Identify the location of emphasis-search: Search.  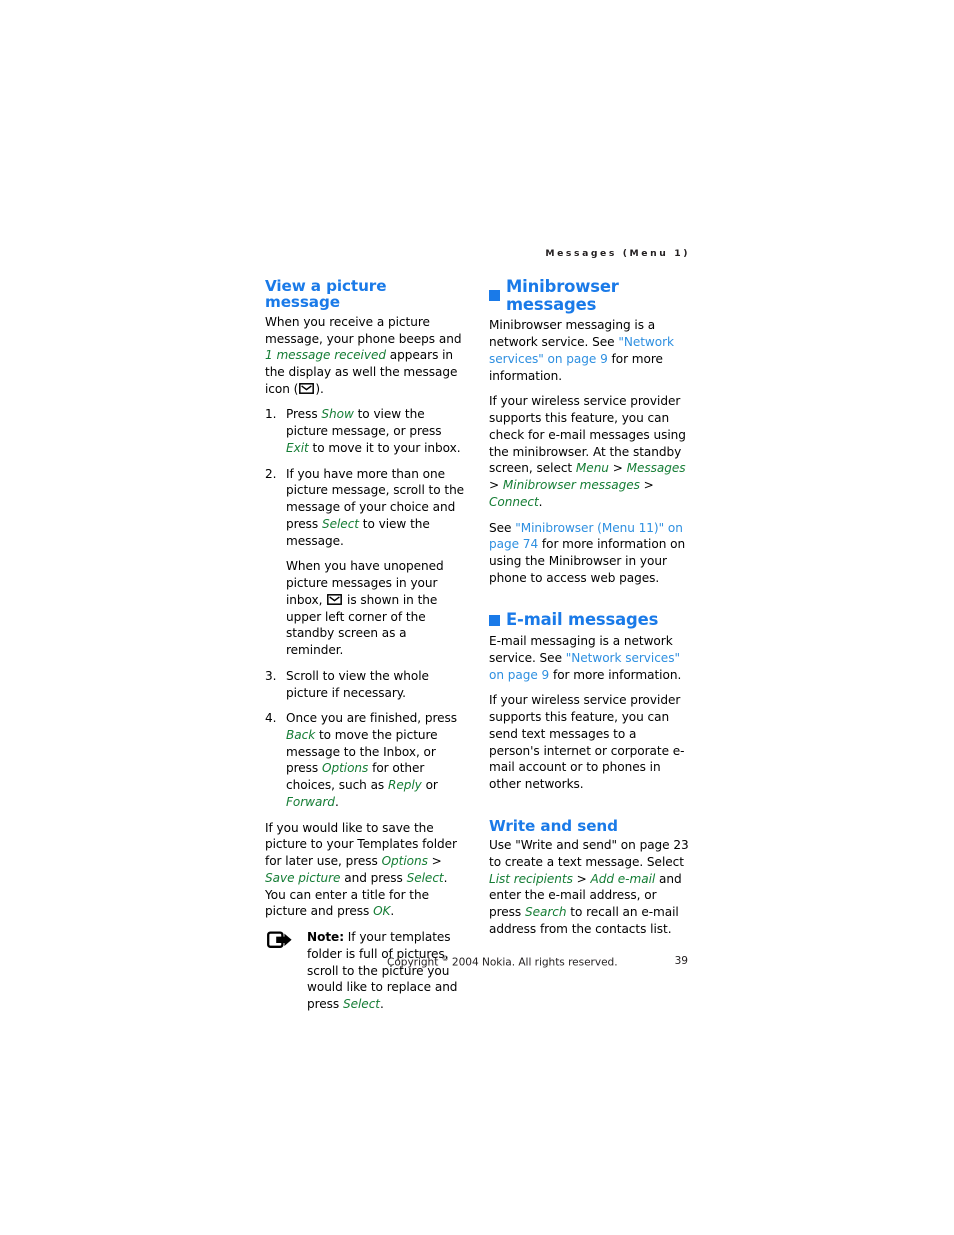
(545, 912).